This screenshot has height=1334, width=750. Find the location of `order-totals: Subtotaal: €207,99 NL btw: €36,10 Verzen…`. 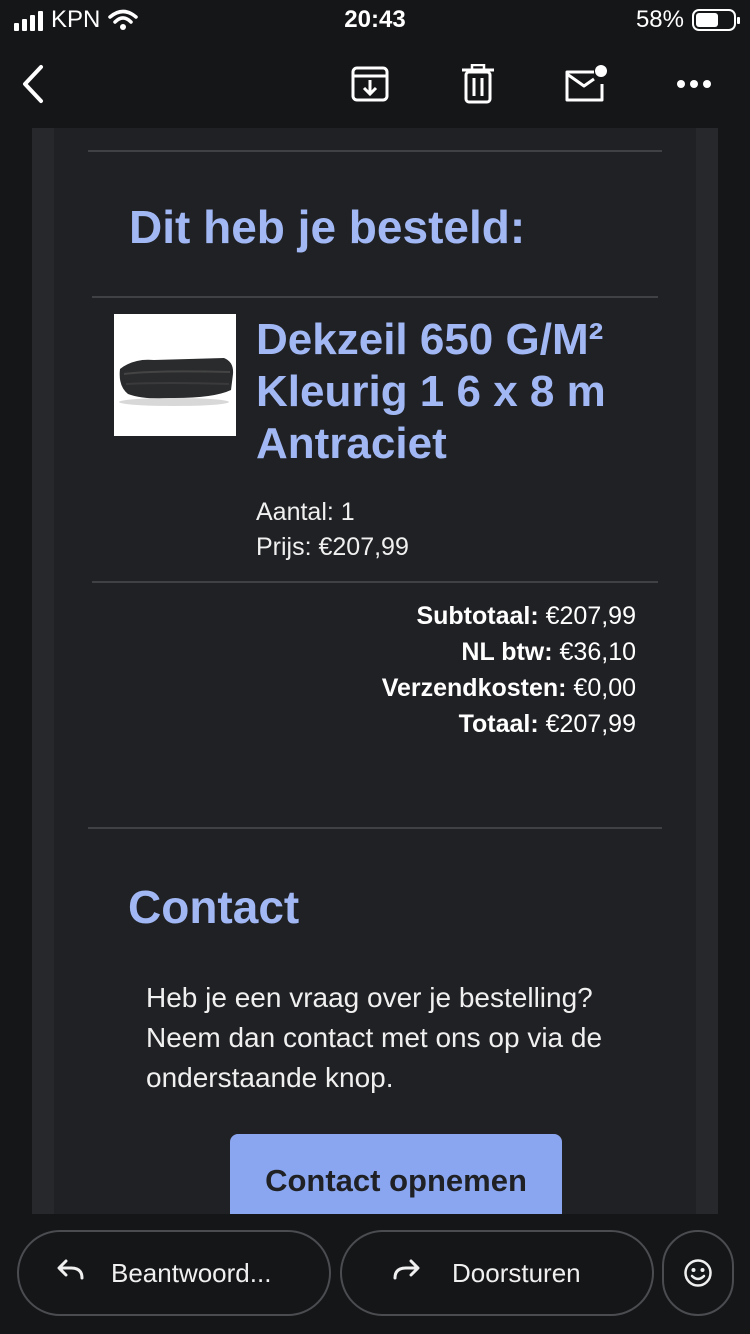

order-totals: Subtotaal: €207,99 NL btw: €36,10 Verzen… is located at coordinates (509, 670).